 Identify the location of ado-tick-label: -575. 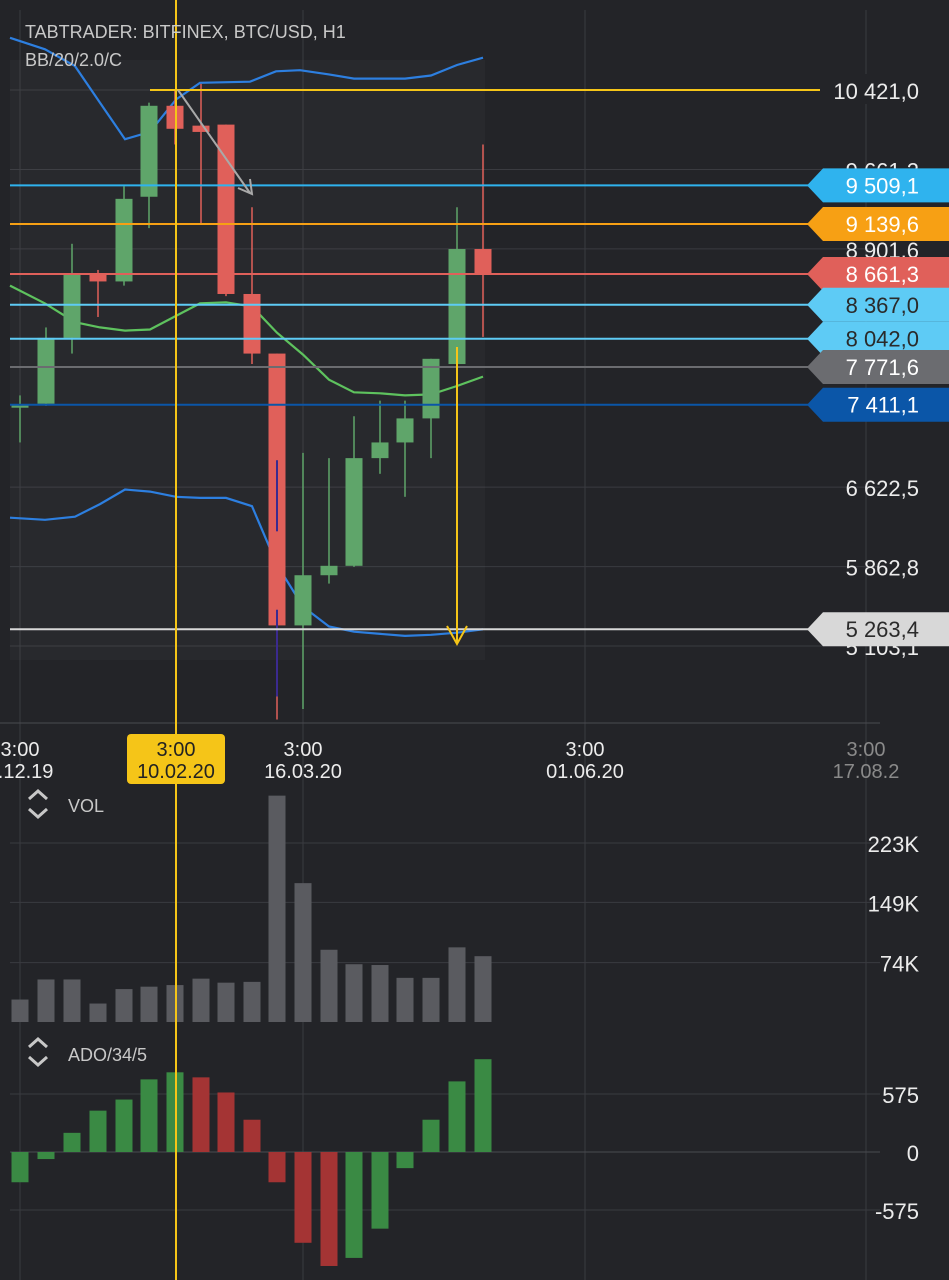
(897, 1211).